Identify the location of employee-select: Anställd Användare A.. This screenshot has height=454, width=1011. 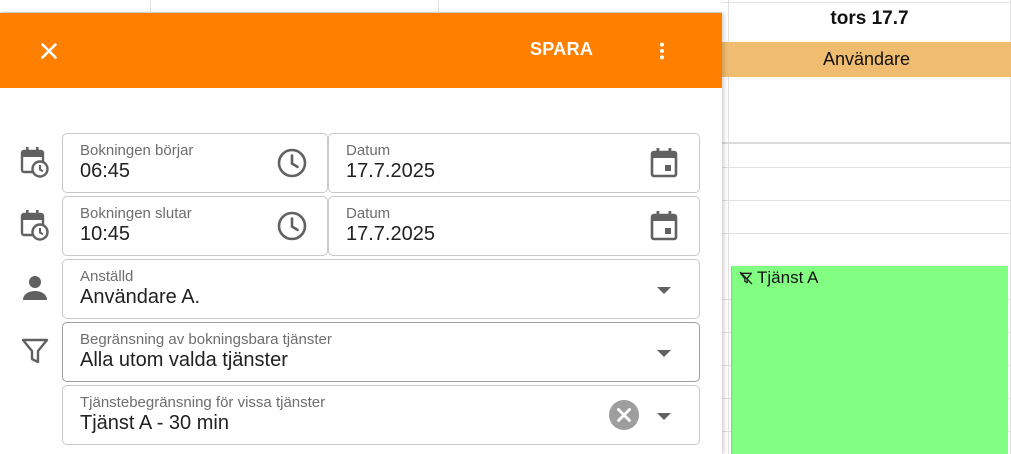
(381, 289).